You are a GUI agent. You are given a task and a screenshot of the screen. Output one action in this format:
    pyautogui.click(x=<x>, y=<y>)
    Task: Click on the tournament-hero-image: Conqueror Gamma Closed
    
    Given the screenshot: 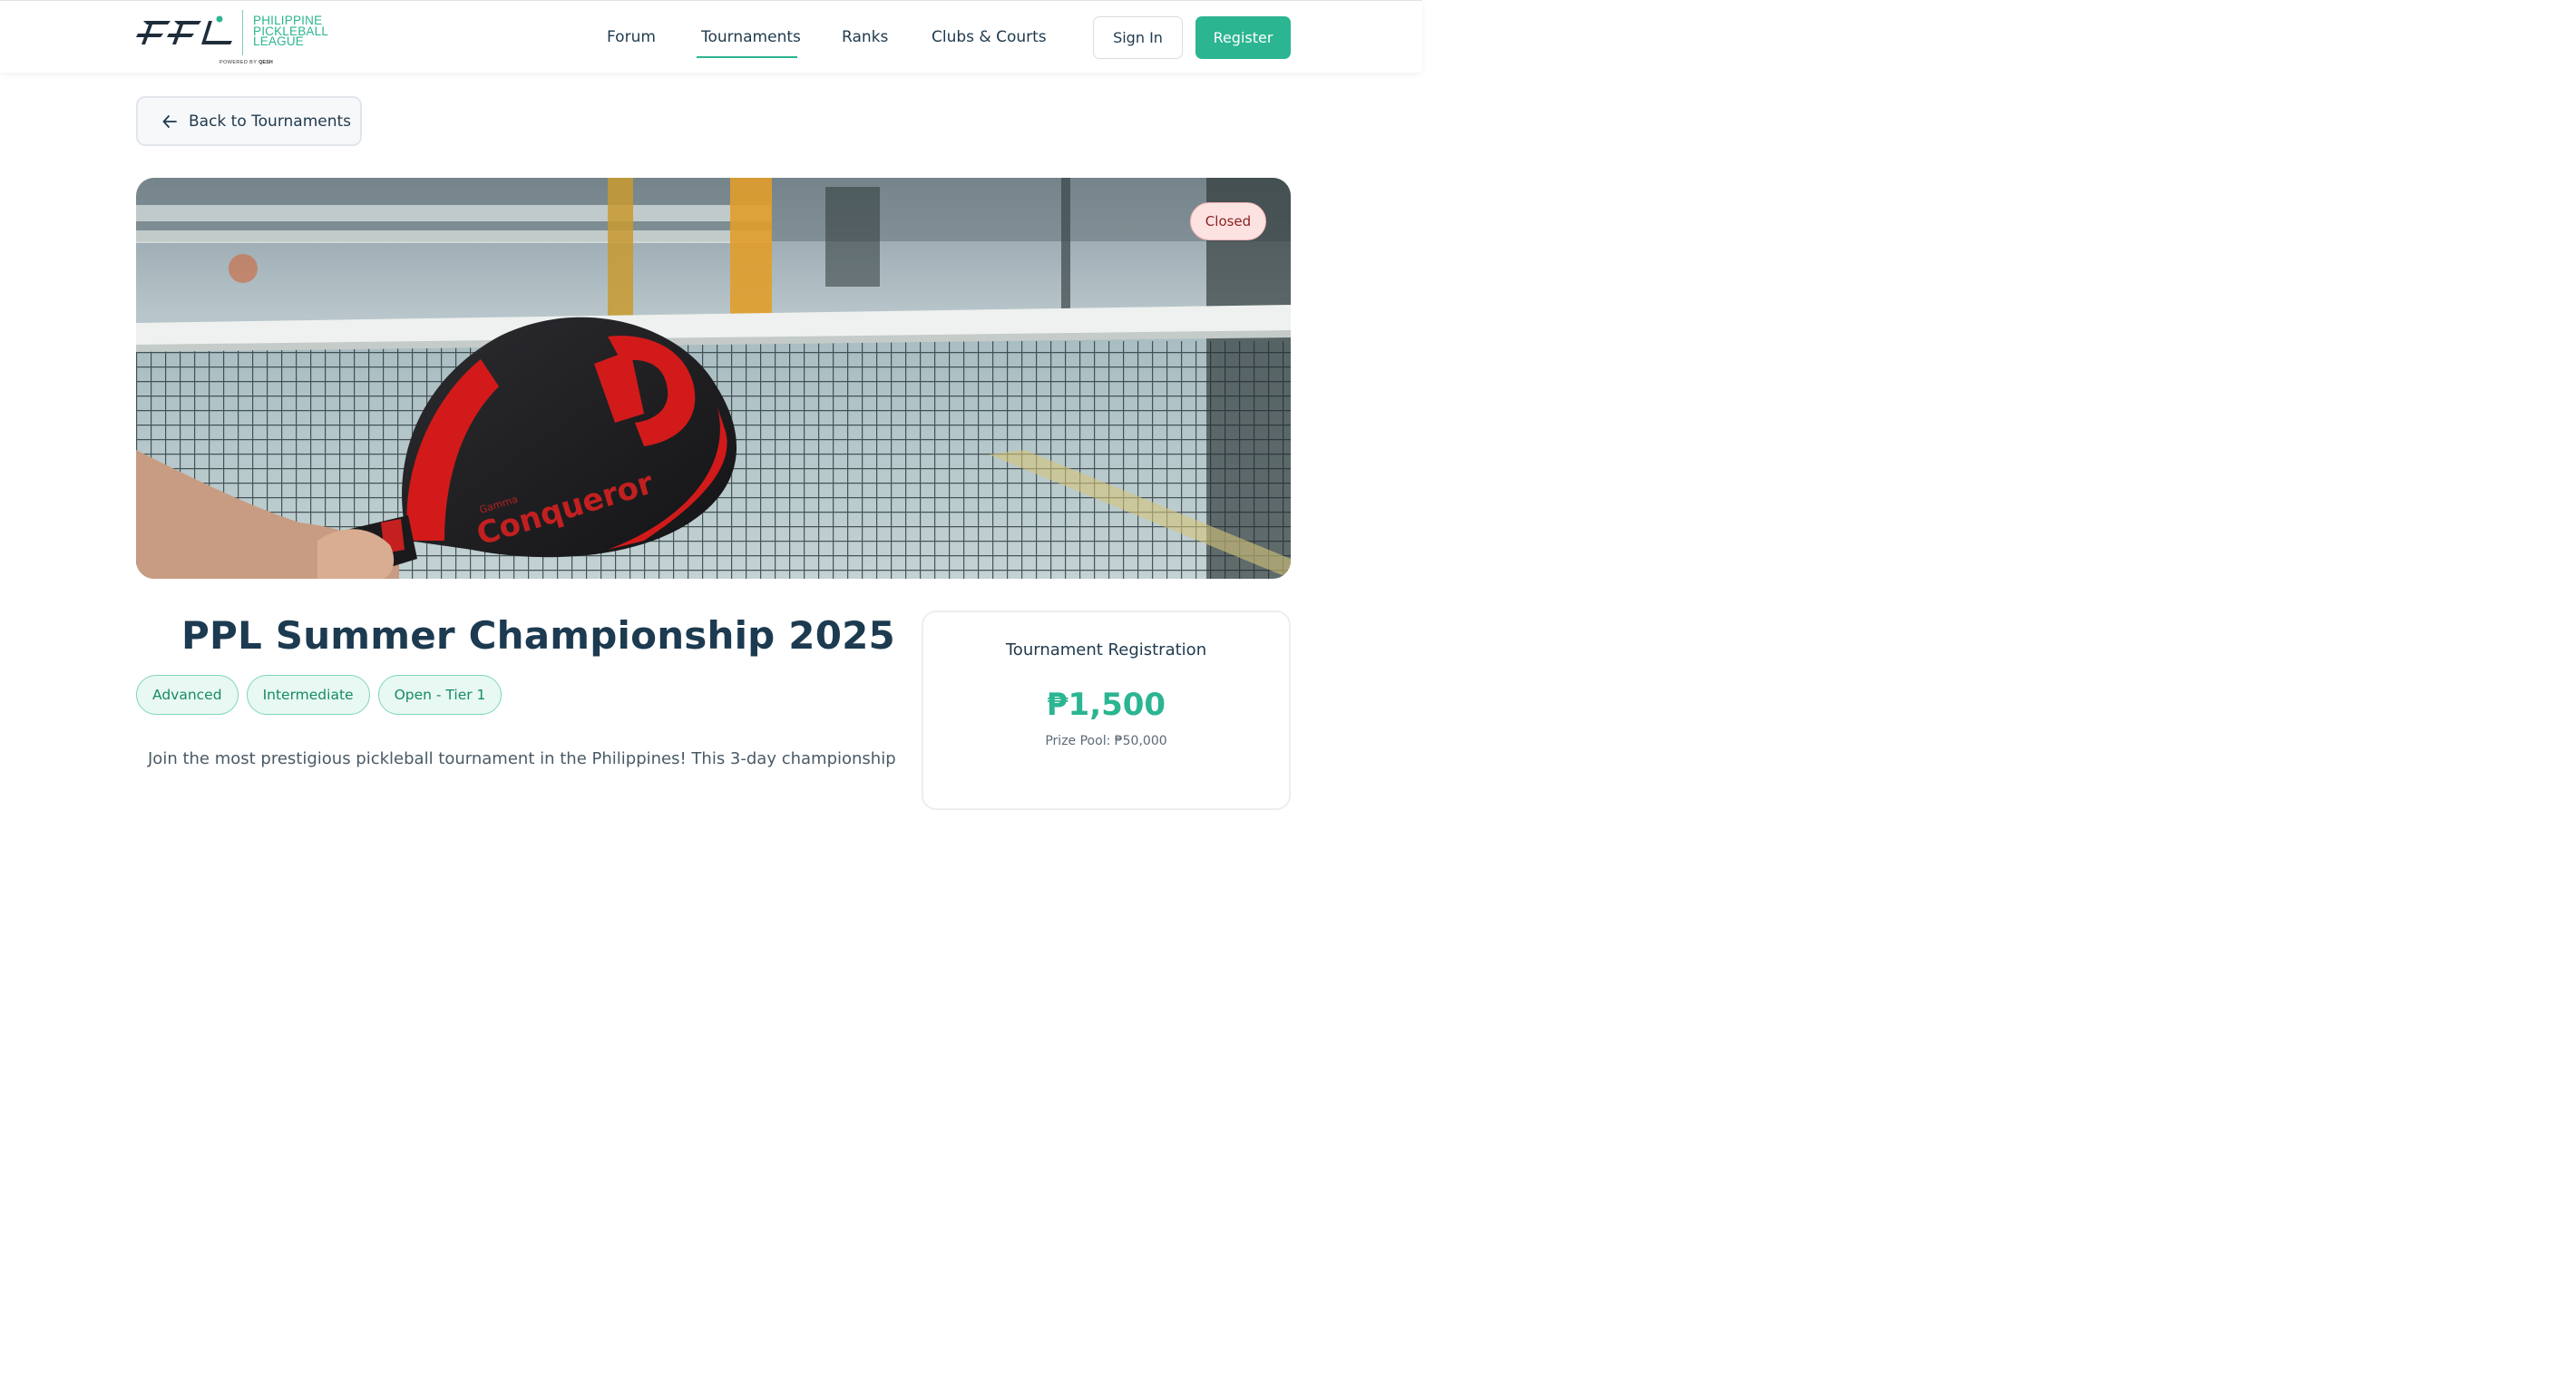 What is the action you would take?
    pyautogui.click(x=713, y=379)
    